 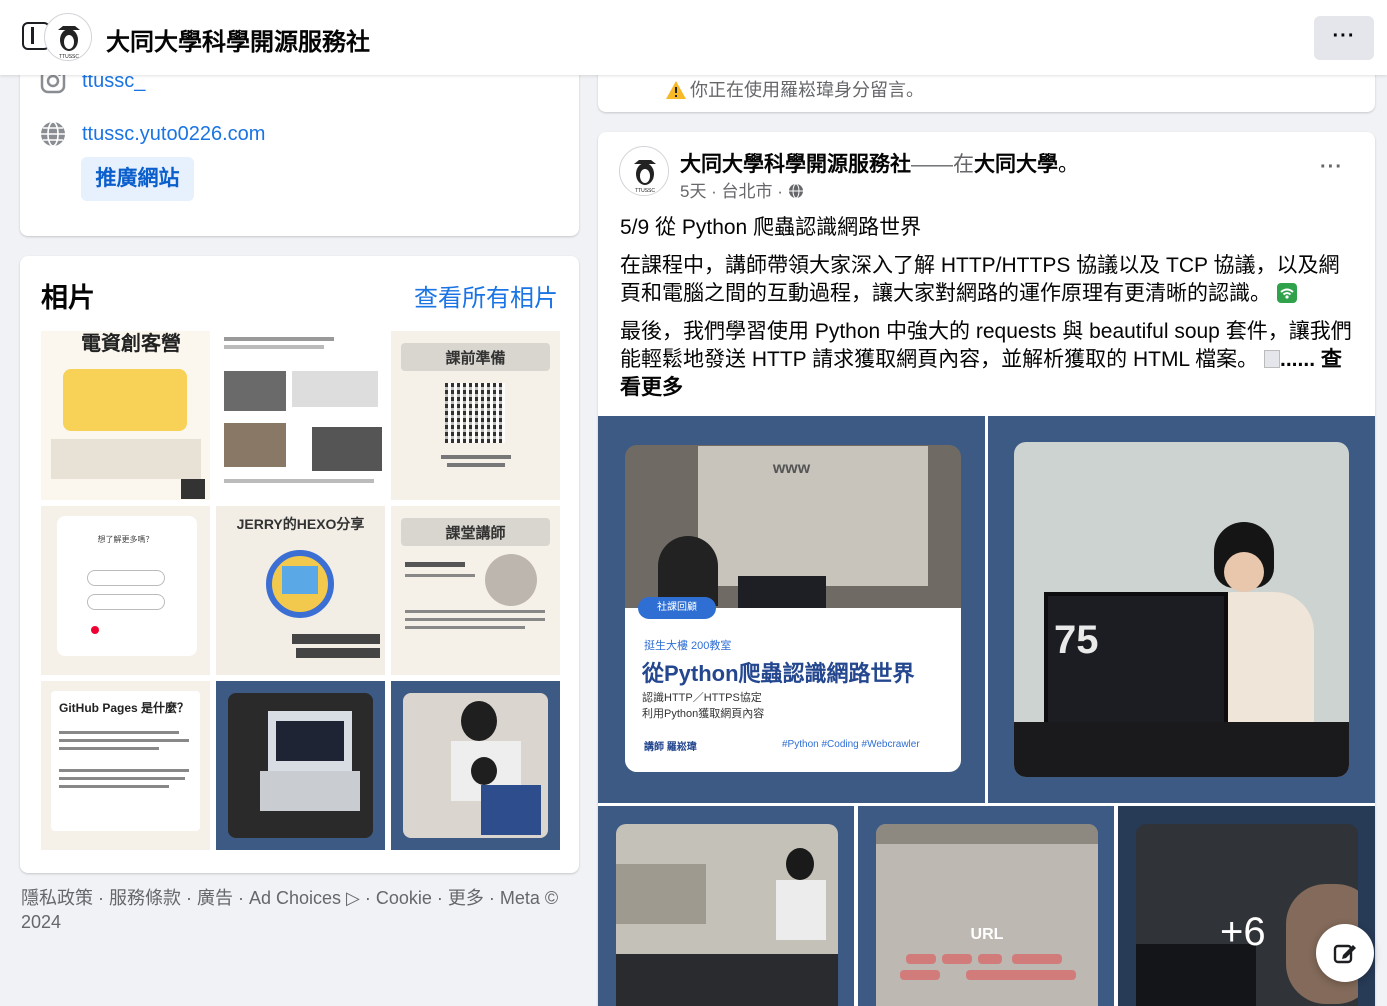 I want to click on compose-icon, so click(x=1345, y=955).